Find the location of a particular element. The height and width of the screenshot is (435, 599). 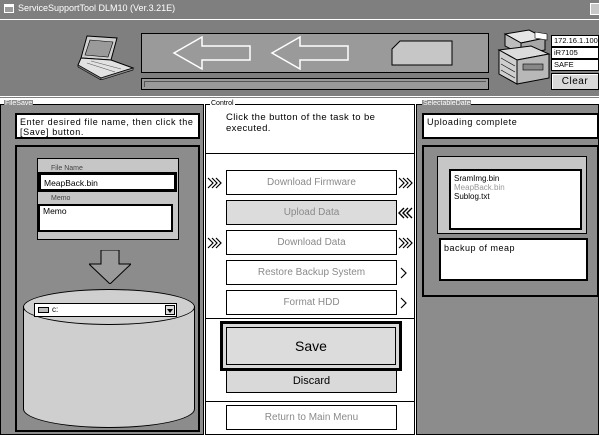

return-to-main-menu-button: Return to Main Menu is located at coordinates (311, 417).